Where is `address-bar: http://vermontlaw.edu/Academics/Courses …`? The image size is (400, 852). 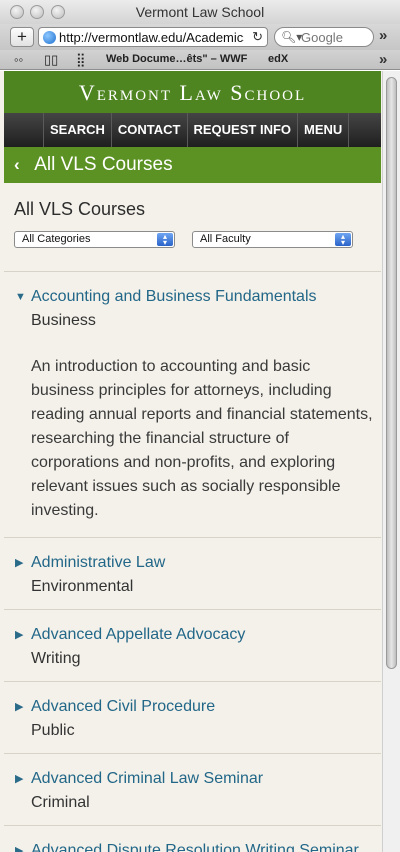
address-bar: http://vermontlaw.edu/Academics/Courses … is located at coordinates (153, 37).